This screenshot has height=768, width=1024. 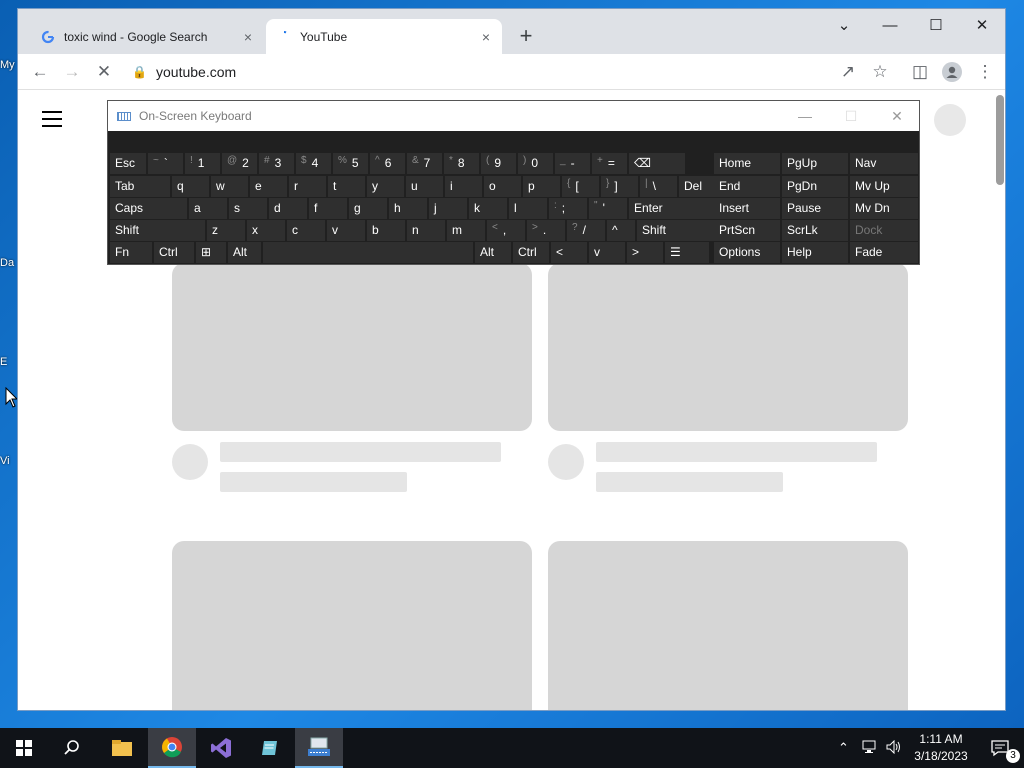 I want to click on close-window-button: ✕, so click(x=982, y=27).